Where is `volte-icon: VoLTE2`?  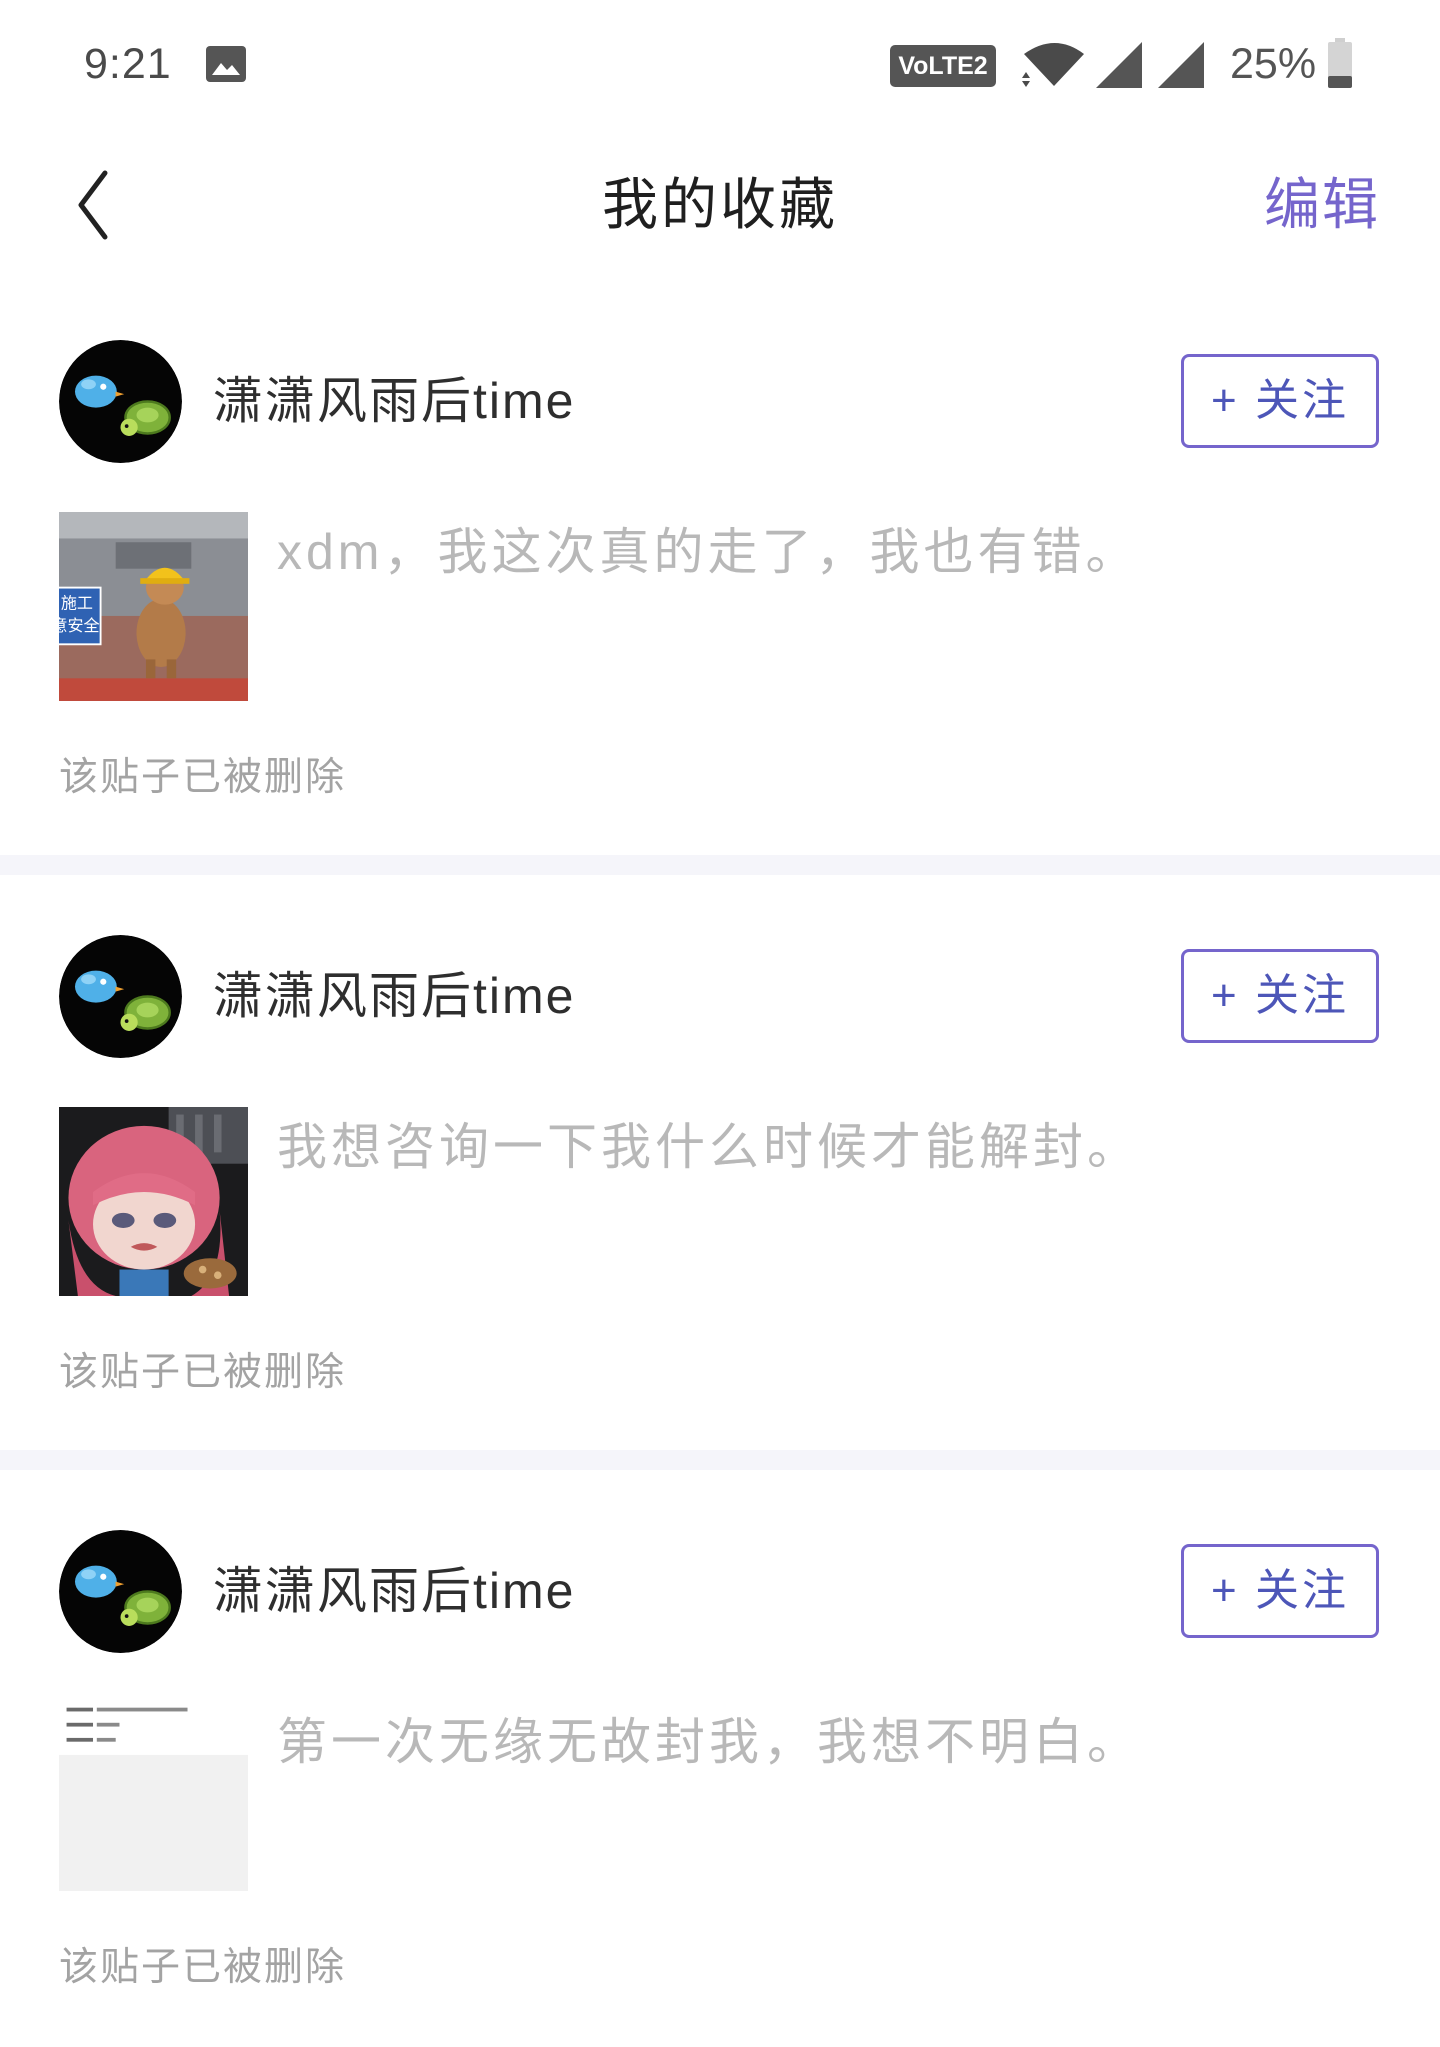 volte-icon: VoLTE2 is located at coordinates (943, 66).